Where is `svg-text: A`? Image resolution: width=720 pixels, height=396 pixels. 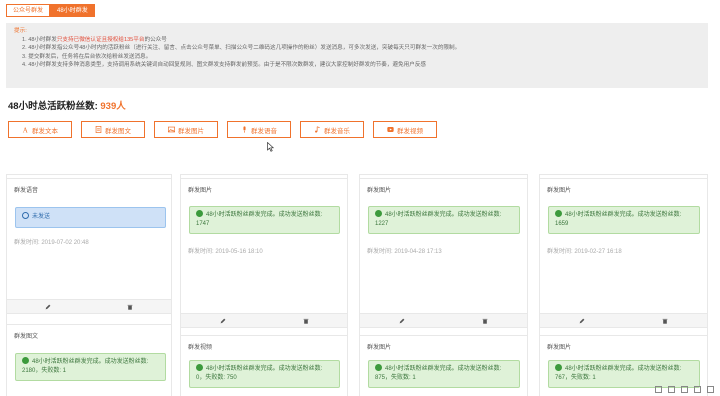
svg-text: A is located at coordinates (25, 129).